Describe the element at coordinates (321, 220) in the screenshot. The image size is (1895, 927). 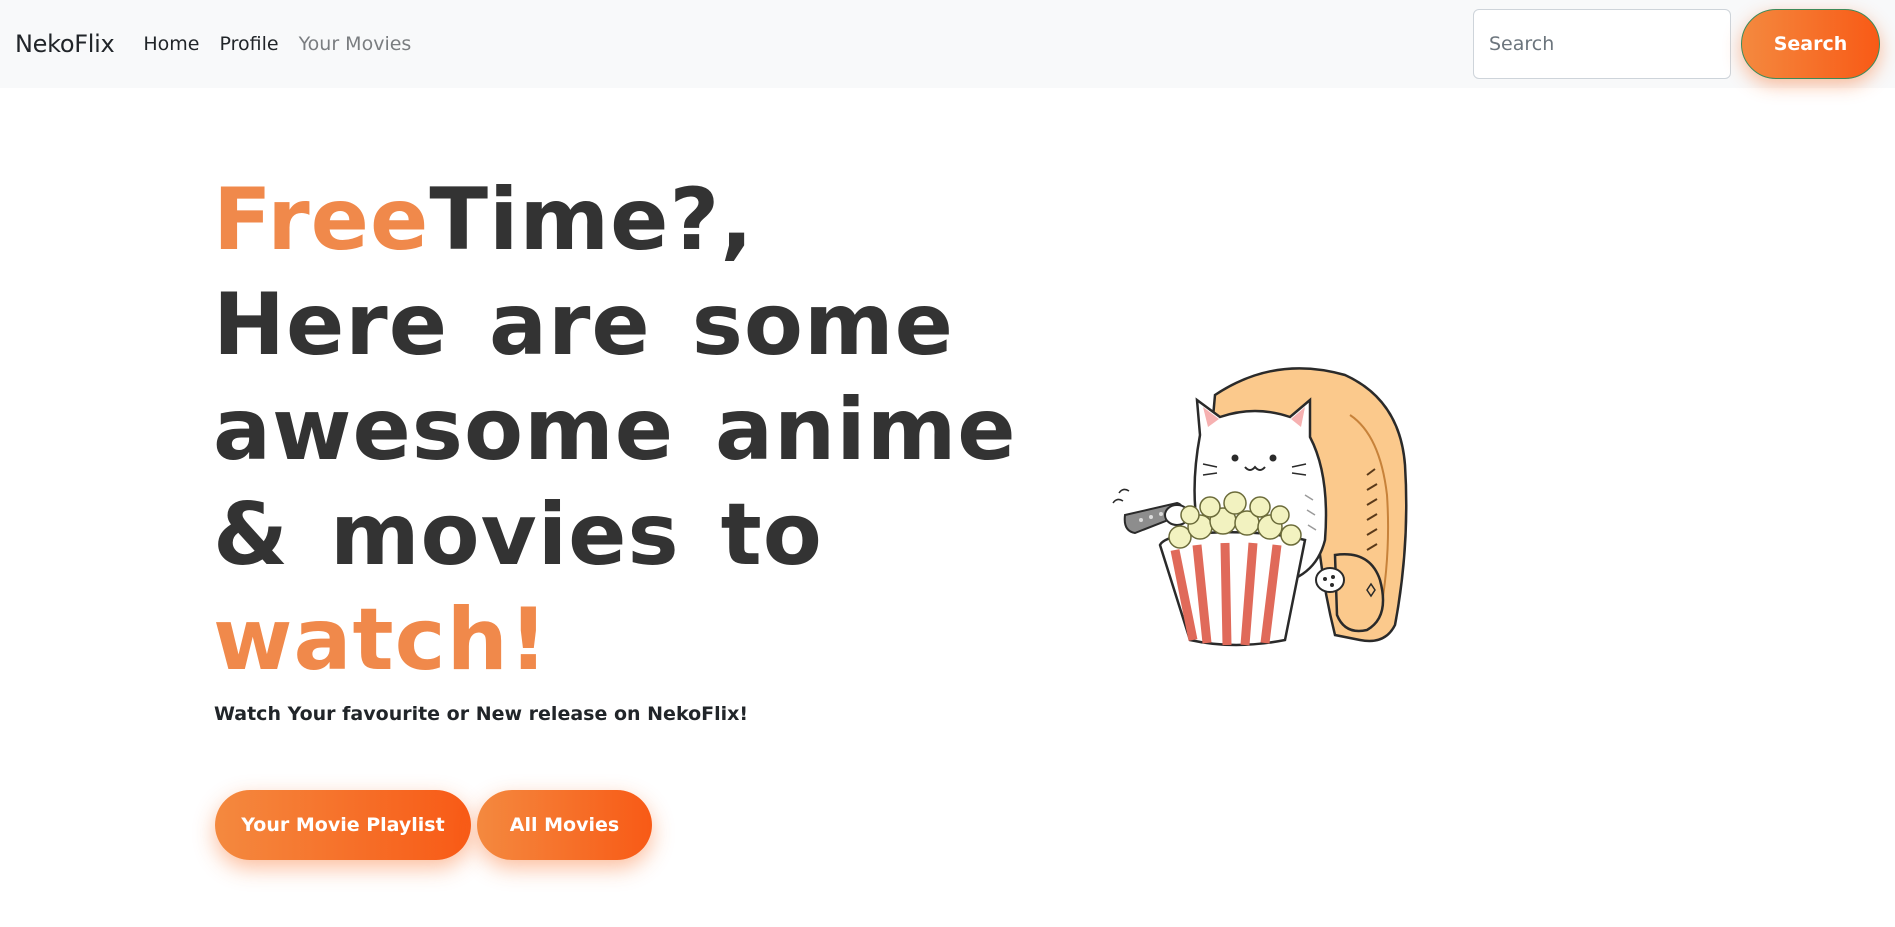
I see `hero-title-accent-free: Free` at that location.